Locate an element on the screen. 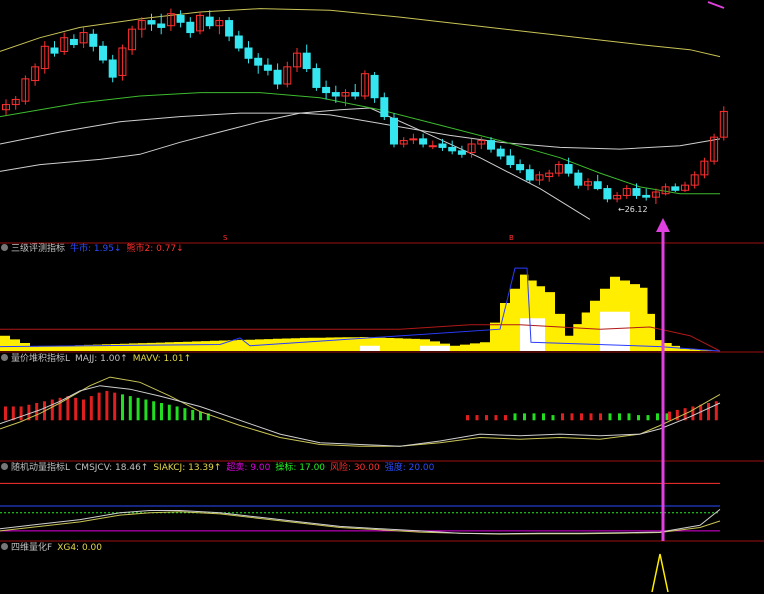  panel-title: 三级评测指标 is located at coordinates (38, 249).